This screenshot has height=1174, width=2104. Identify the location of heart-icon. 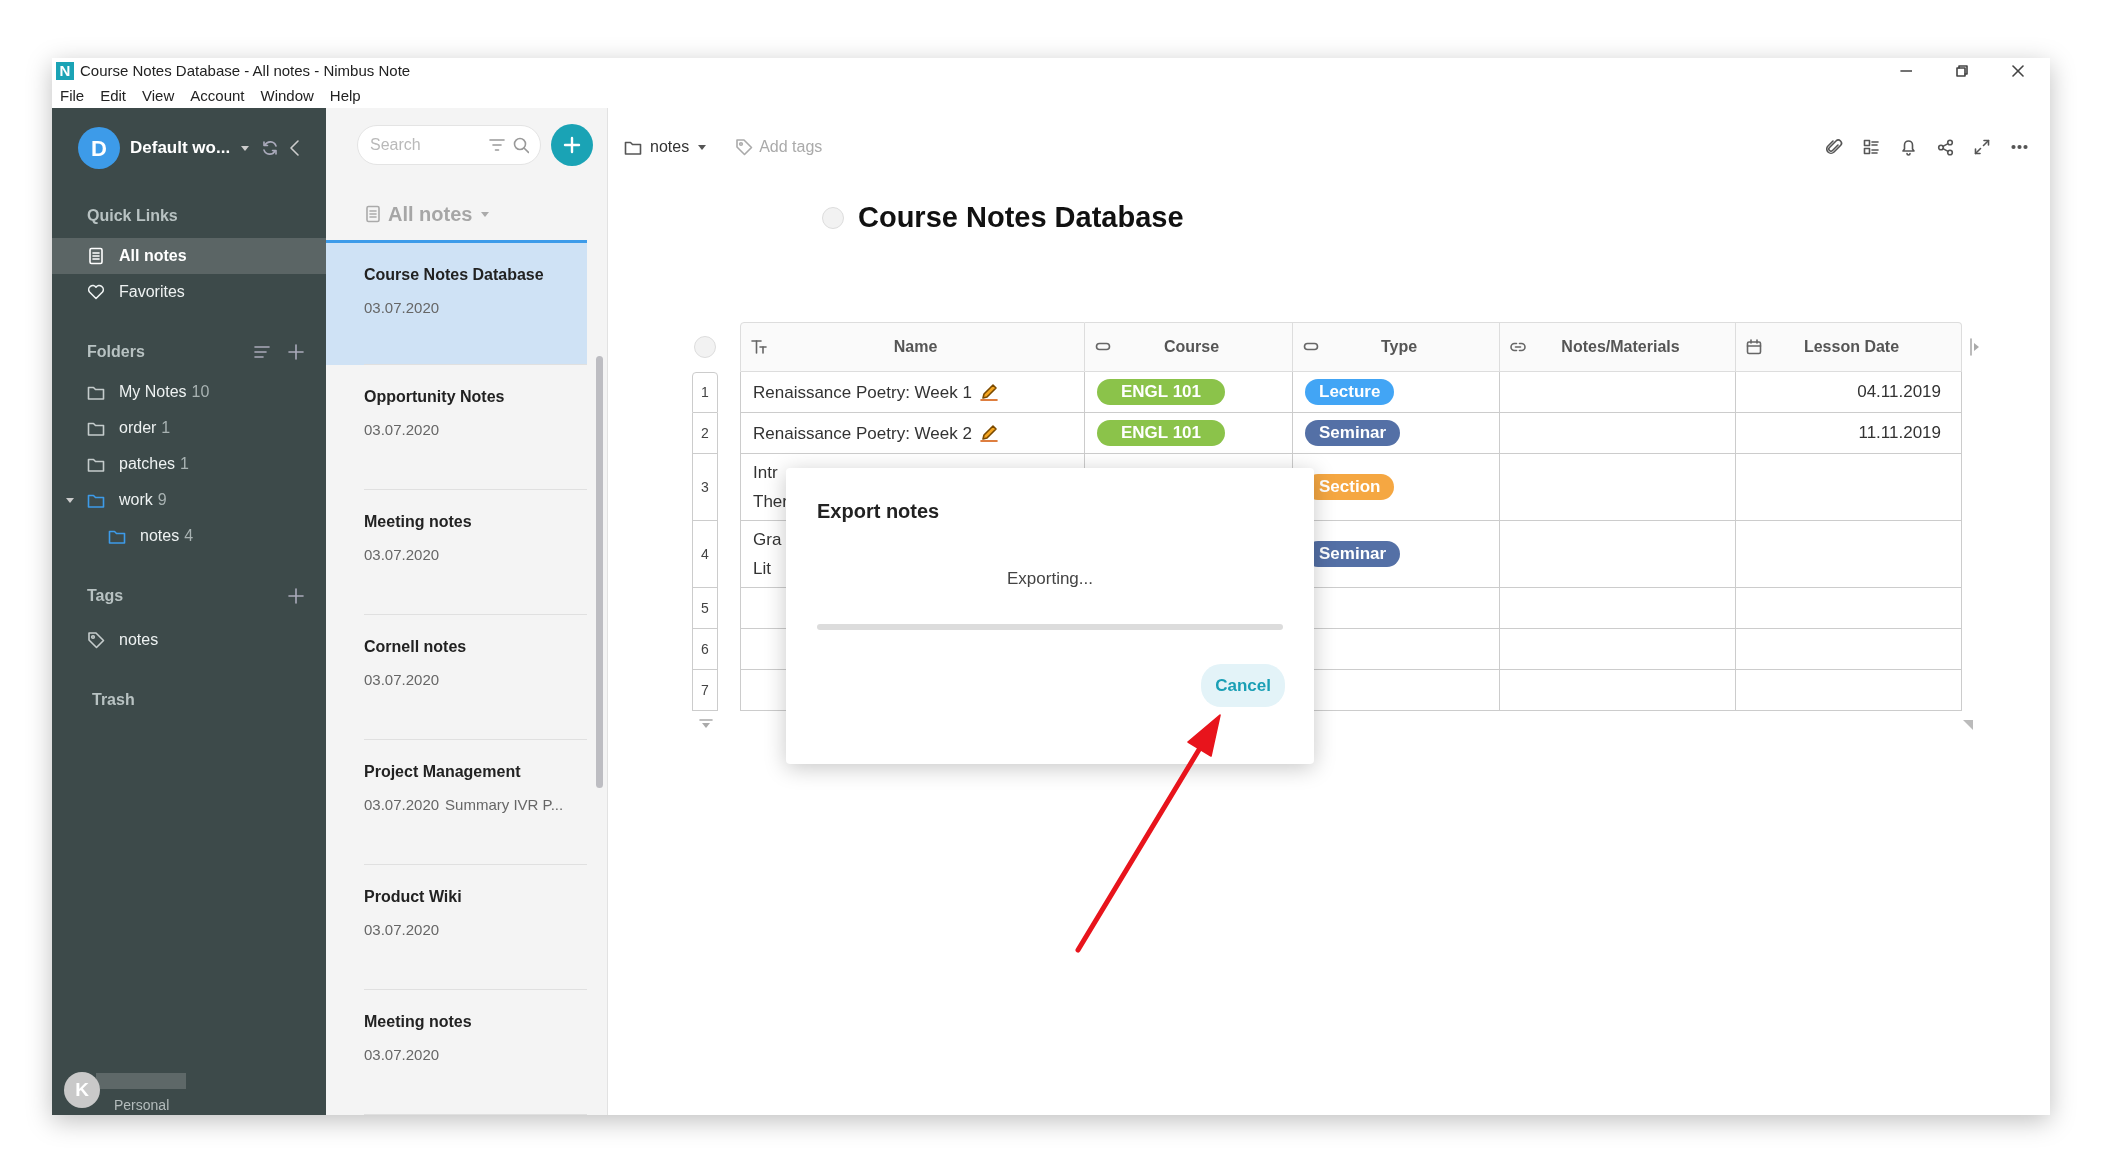
(96, 292).